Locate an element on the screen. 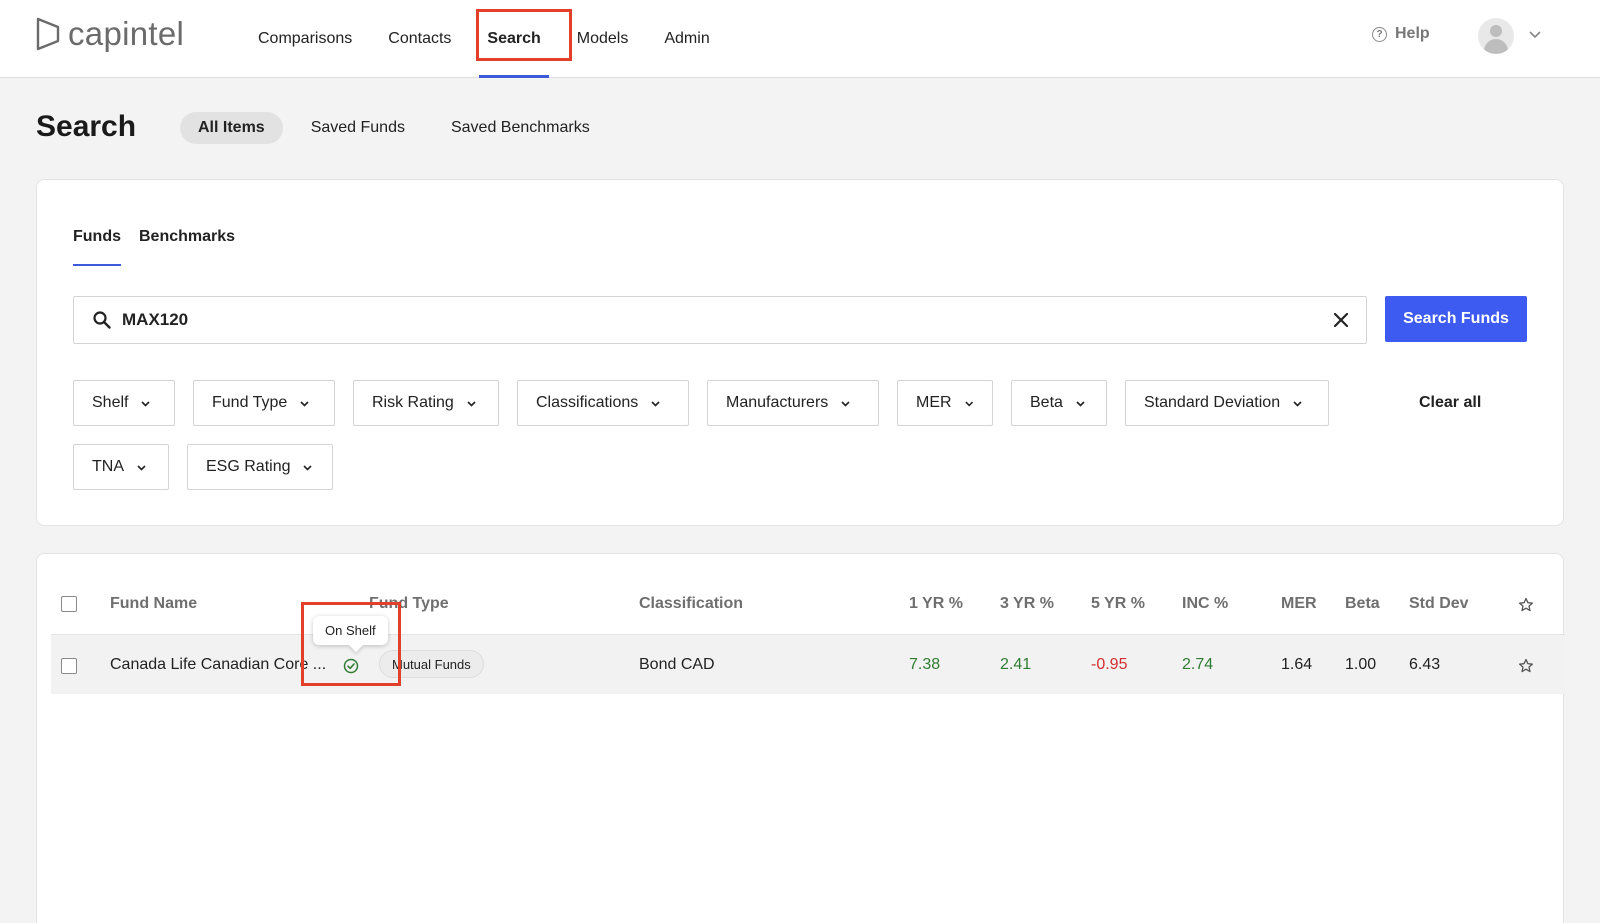  tab-funds: Funds is located at coordinates (97, 247).